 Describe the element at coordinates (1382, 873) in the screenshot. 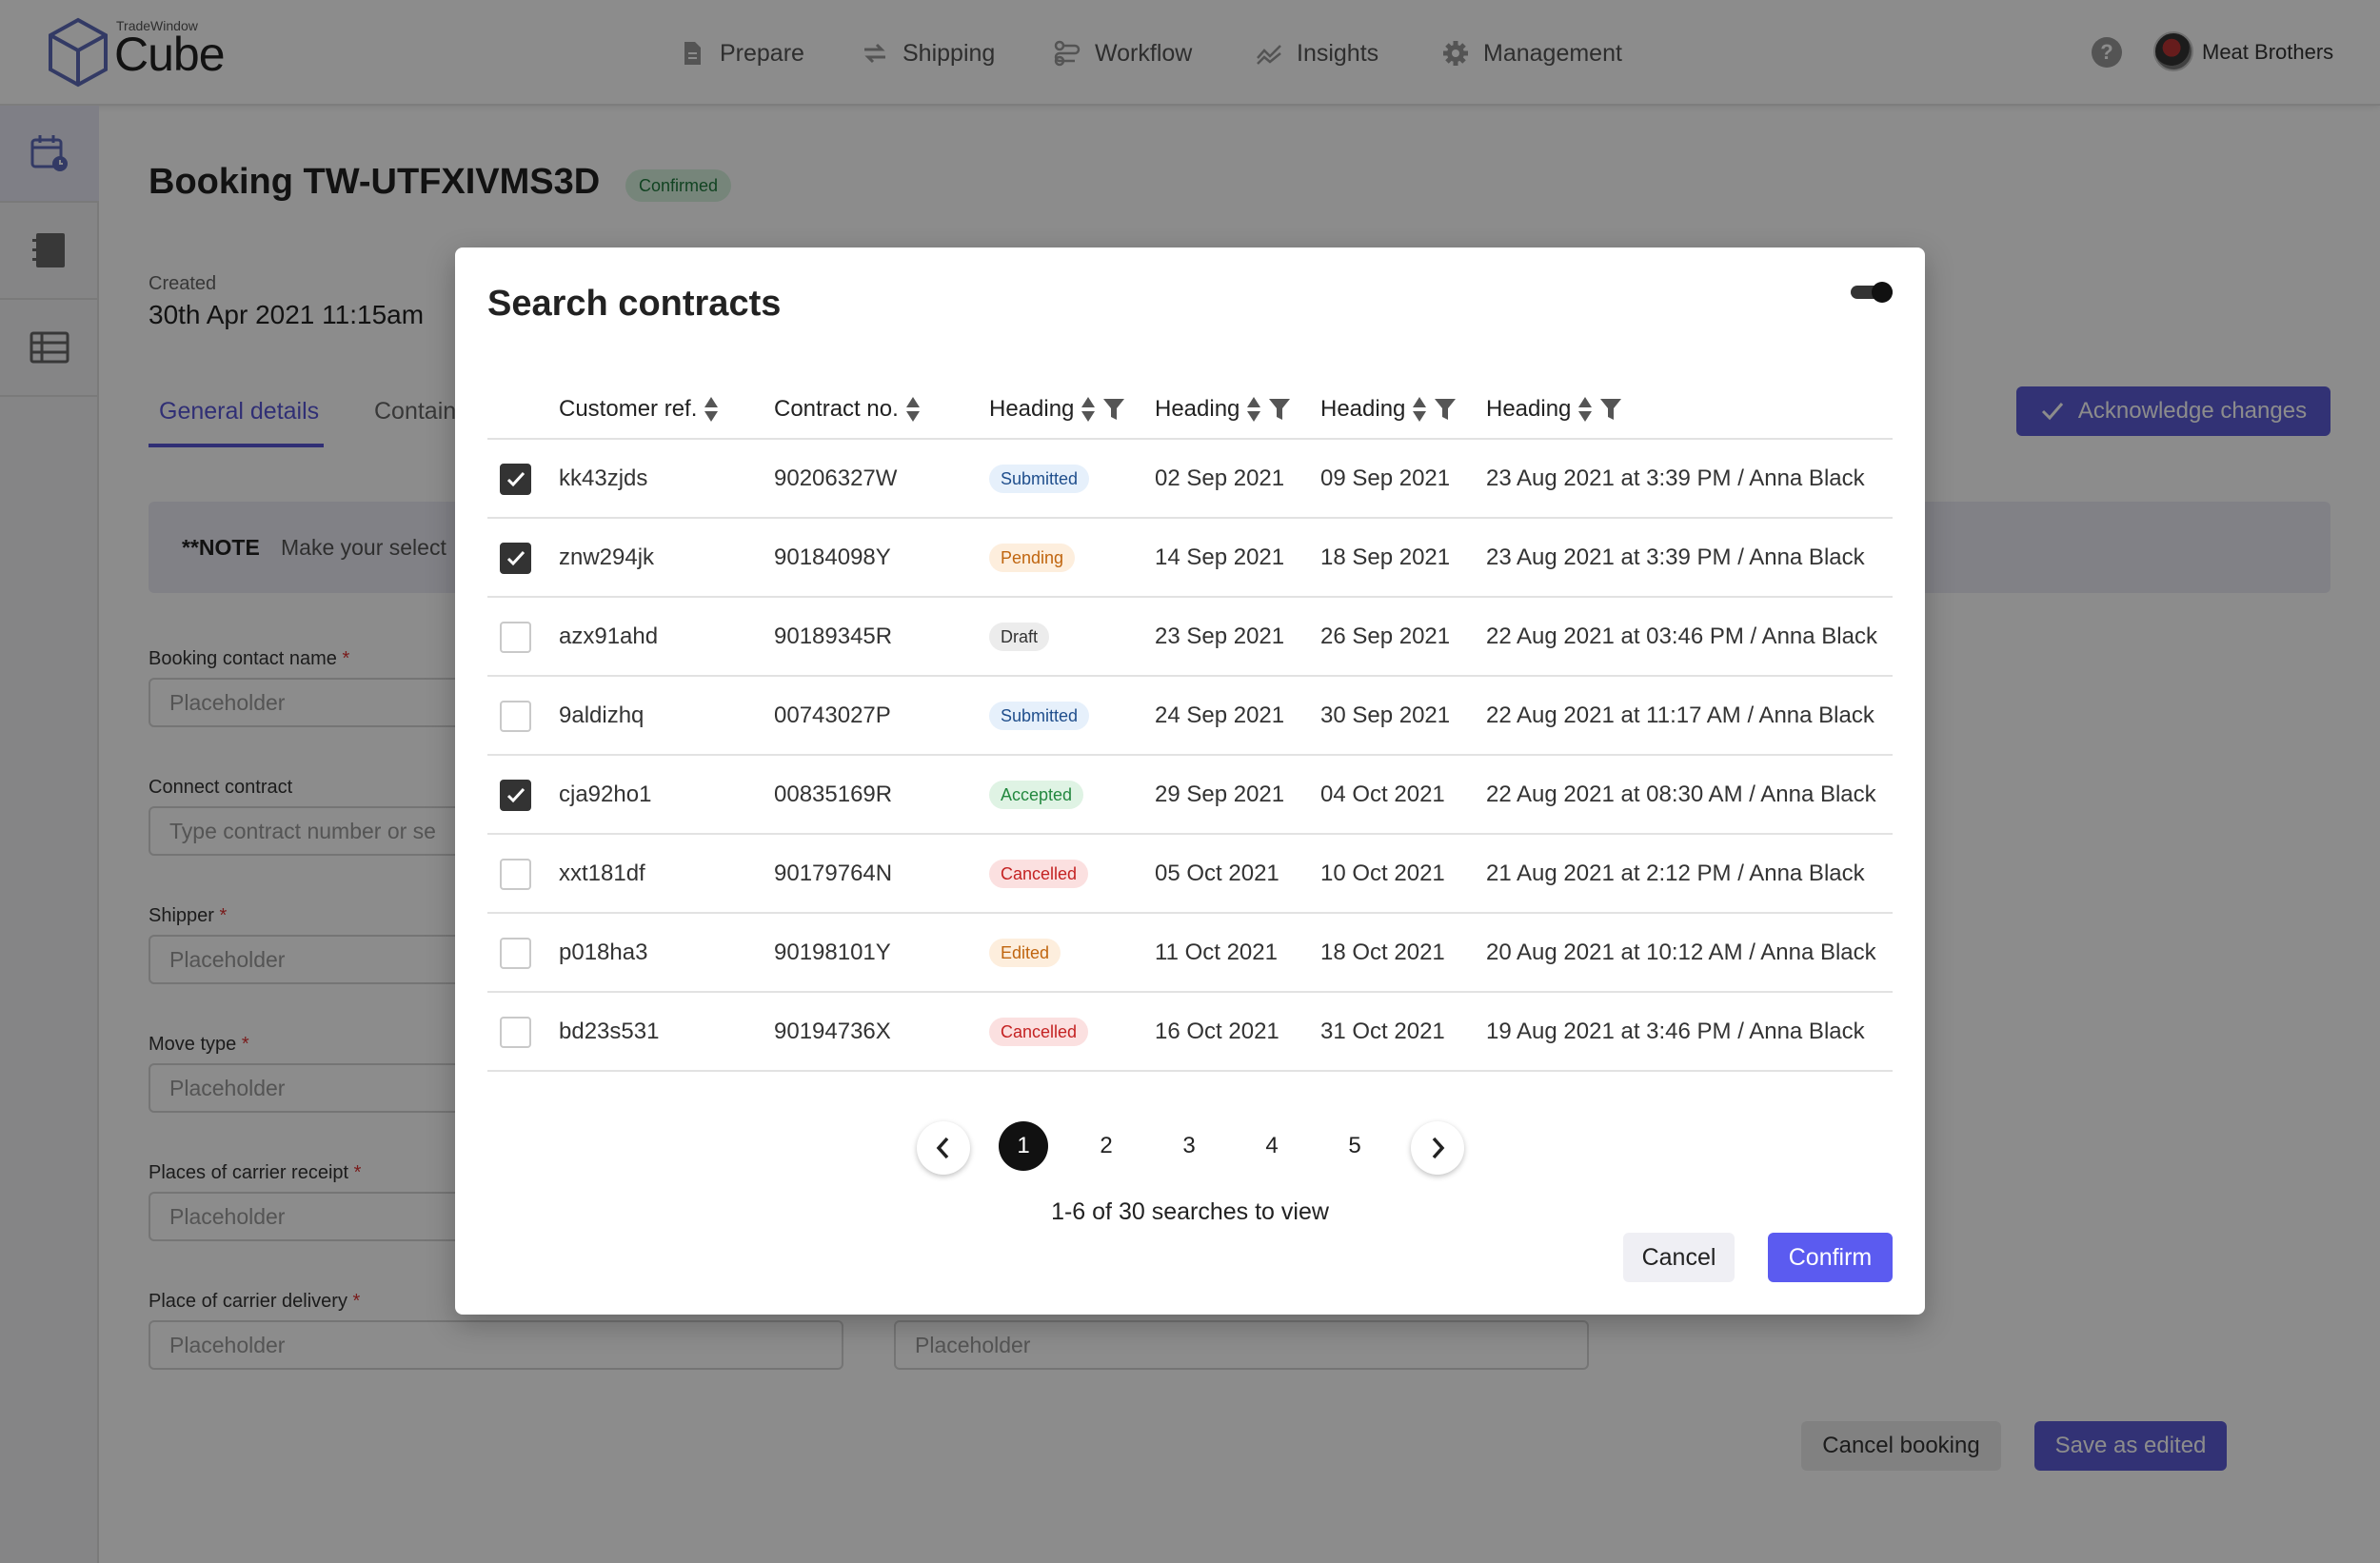

I see `date-end-cell: 10 Oct 2021` at that location.